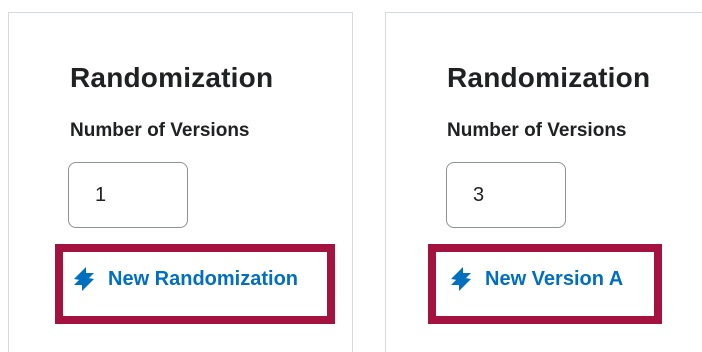  What do you see at coordinates (203, 278) in the screenshot?
I see `new-randomization-label: New Randomization` at bounding box center [203, 278].